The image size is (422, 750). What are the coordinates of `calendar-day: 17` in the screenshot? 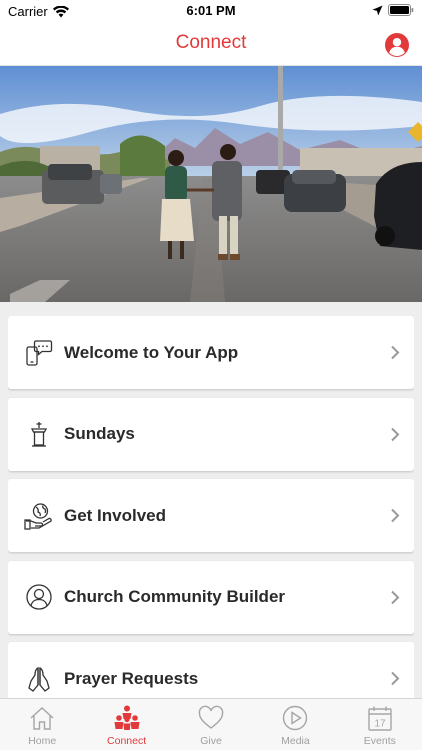 It's located at (380, 724).